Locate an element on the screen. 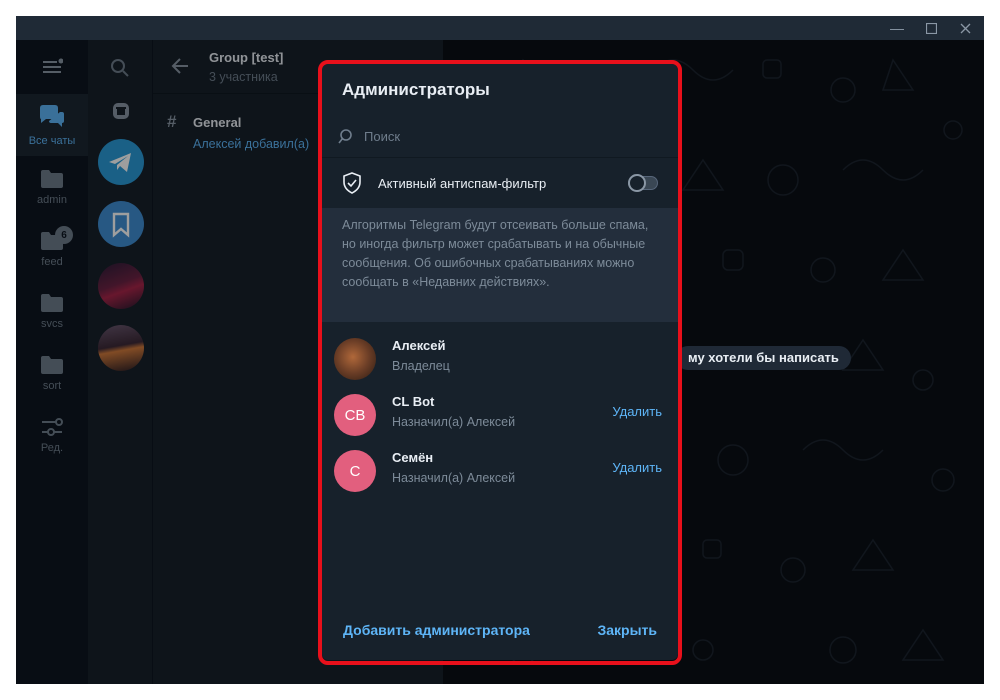 The height and width of the screenshot is (700, 1000). chat-empty-hint: му хотели бы написать is located at coordinates (763, 358).